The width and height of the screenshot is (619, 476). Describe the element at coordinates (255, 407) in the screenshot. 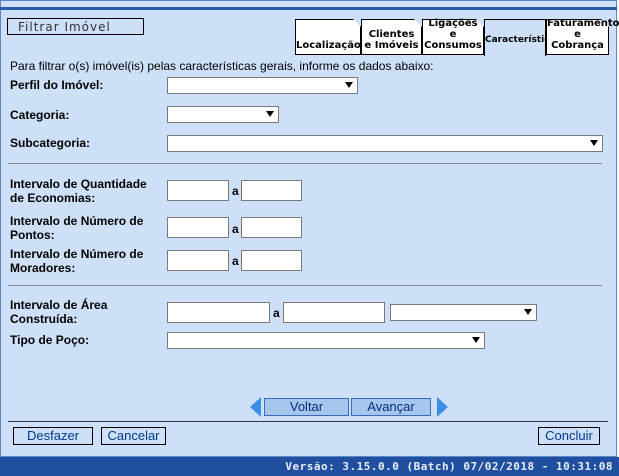

I see `arrow-left-icon` at that location.